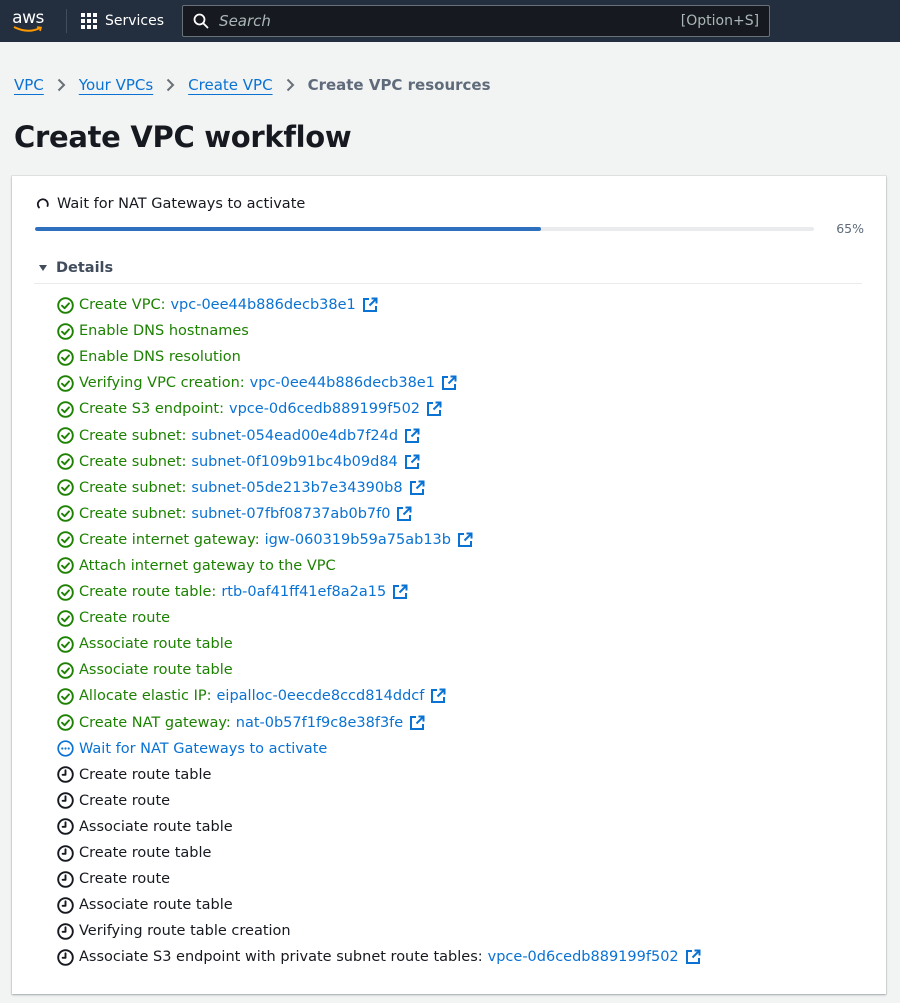 This screenshot has height=1003, width=900. Describe the element at coordinates (169, 539) in the screenshot. I see `step-label: Create internet gateway:` at that location.